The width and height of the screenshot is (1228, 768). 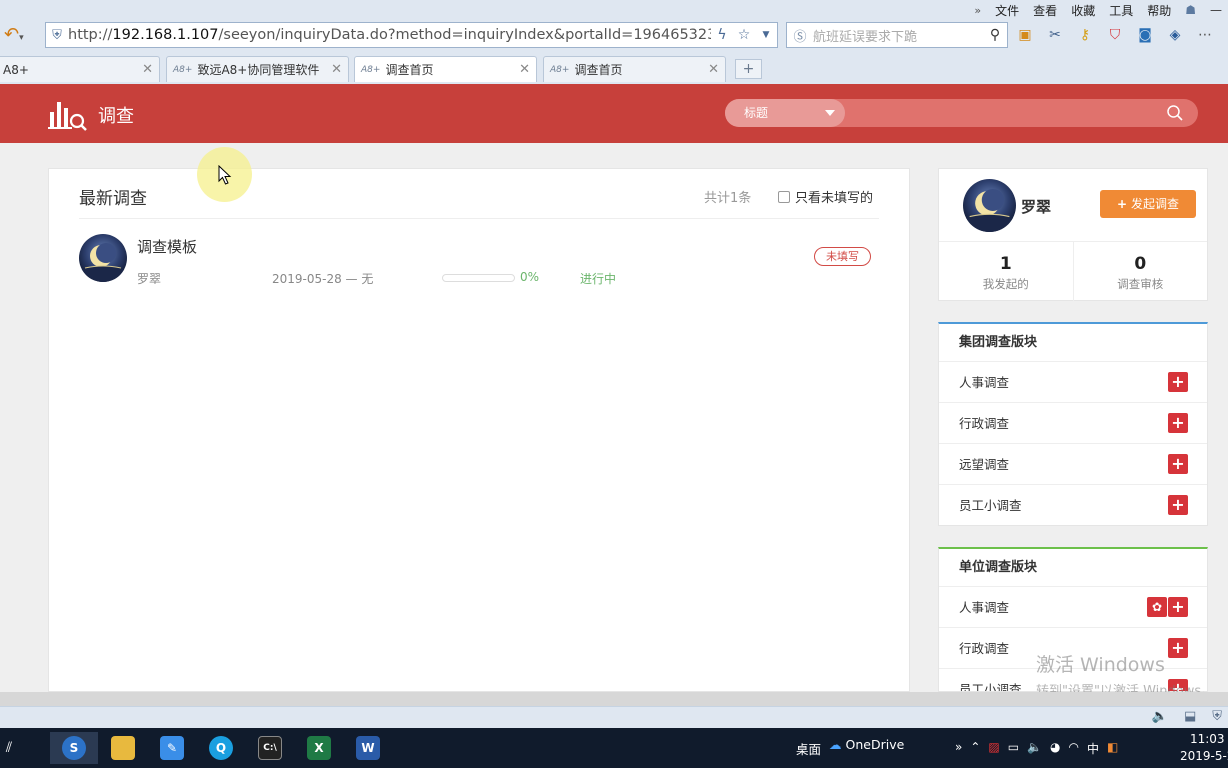 What do you see at coordinates (634, 69) in the screenshot?
I see `tab-survey-home: A8+ 调查首页 ✕` at bounding box center [634, 69].